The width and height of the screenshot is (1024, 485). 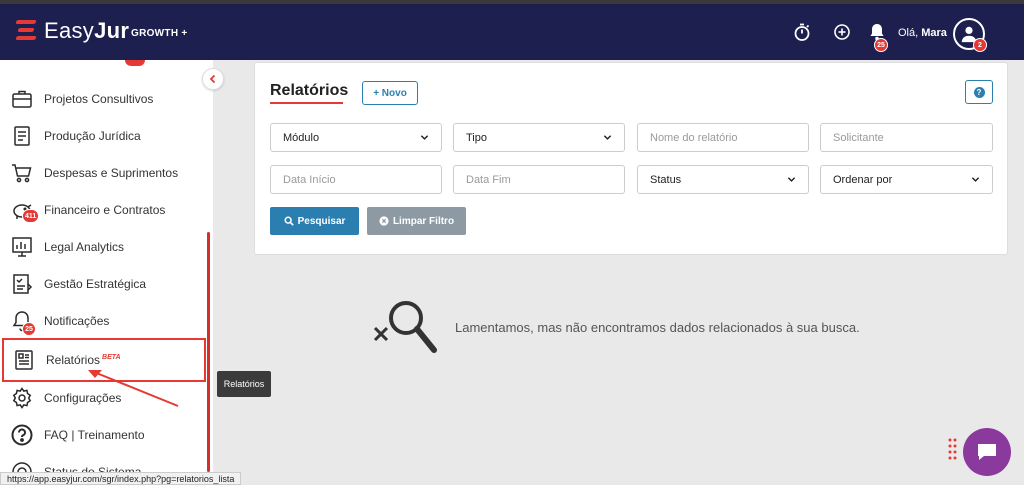 I want to click on logo-mark-icon, so click(x=26, y=31).